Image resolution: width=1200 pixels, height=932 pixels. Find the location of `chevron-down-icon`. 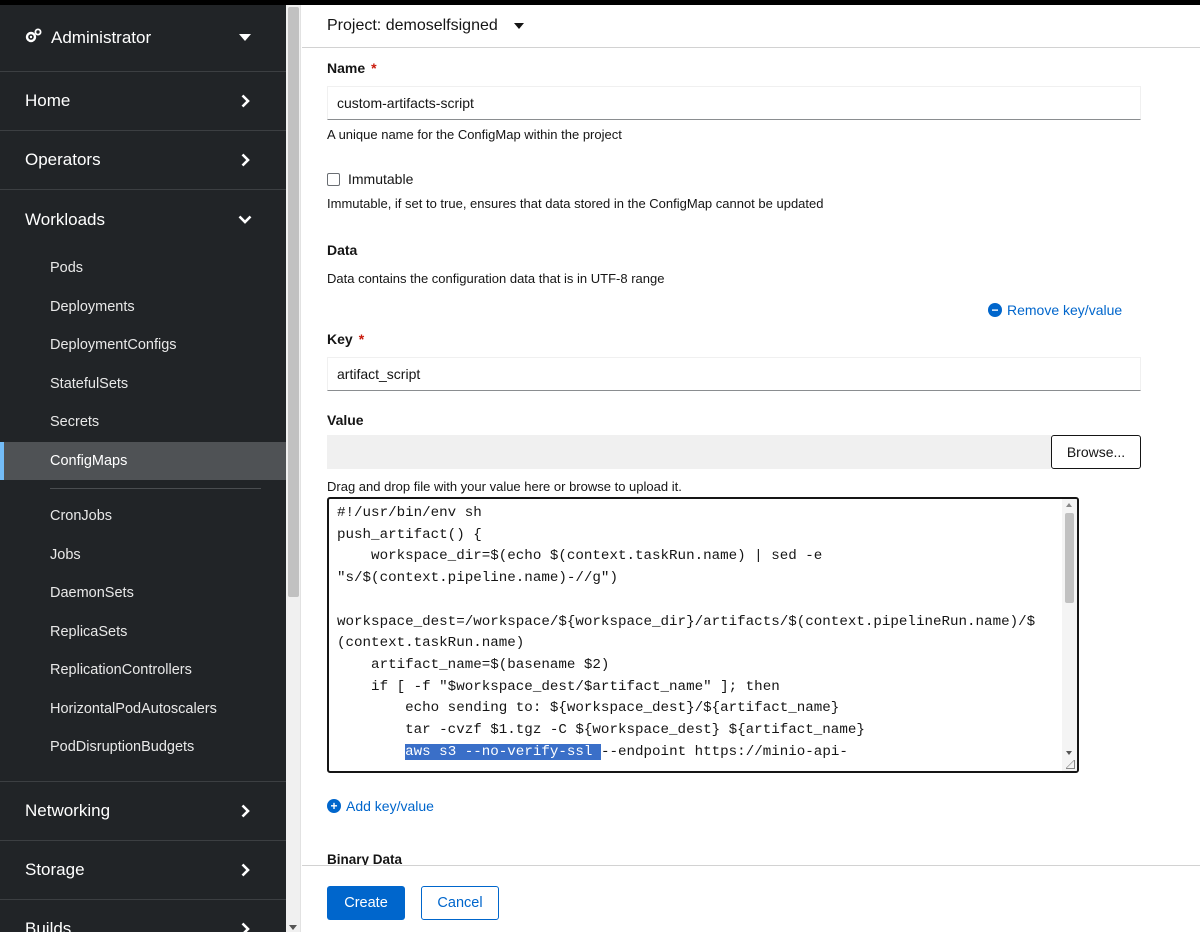

chevron-down-icon is located at coordinates (245, 220).